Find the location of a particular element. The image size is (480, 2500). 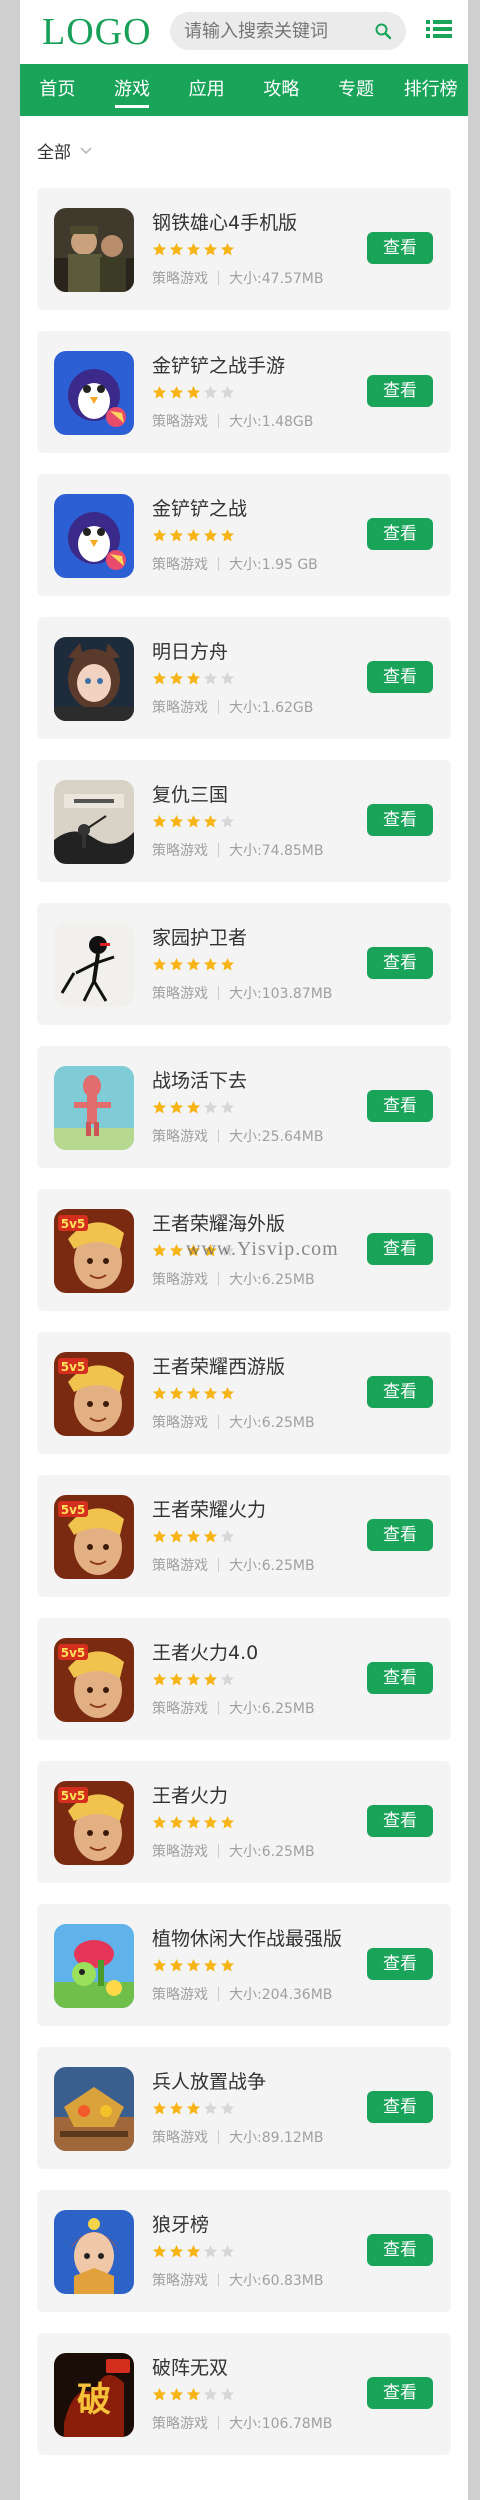

fire-calligraphy-icon: 破 is located at coordinates (94, 2395).